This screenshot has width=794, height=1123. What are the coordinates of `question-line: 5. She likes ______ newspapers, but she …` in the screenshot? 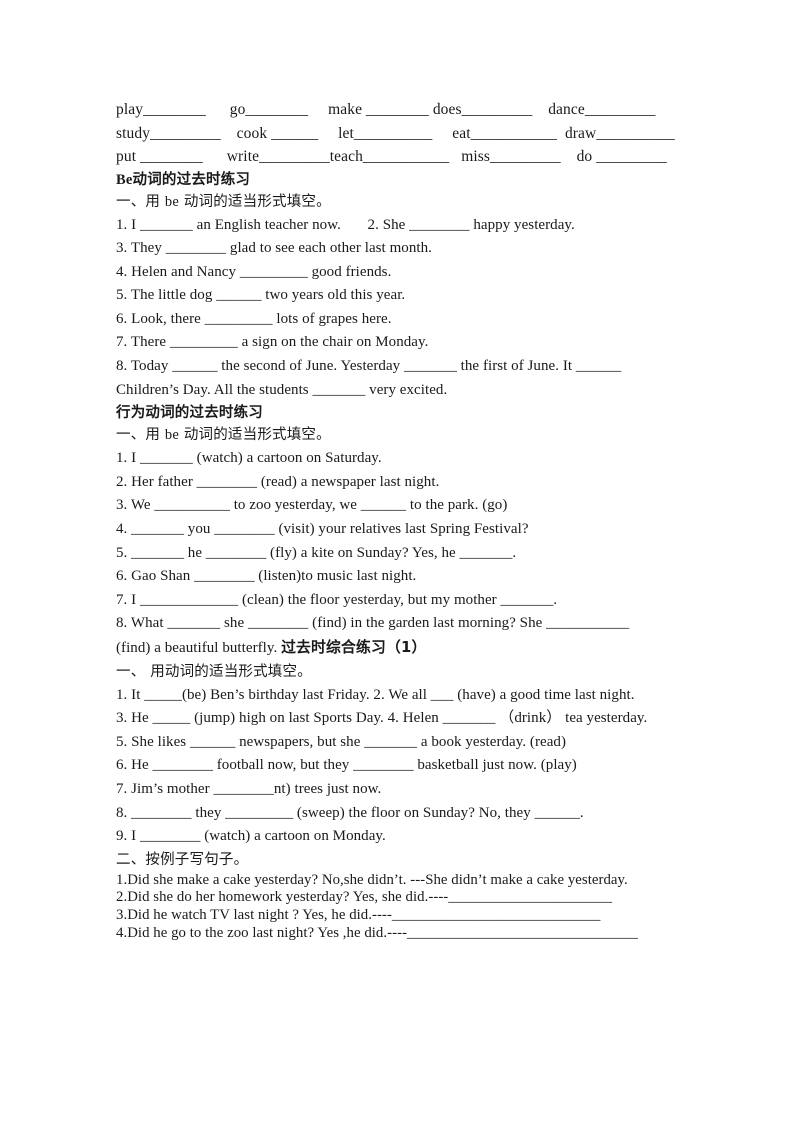 It's located at (341, 741).